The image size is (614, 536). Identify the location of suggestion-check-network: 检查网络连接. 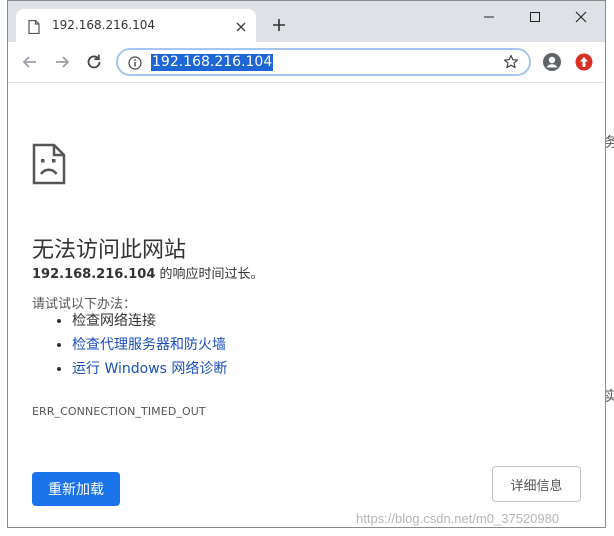
(114, 321).